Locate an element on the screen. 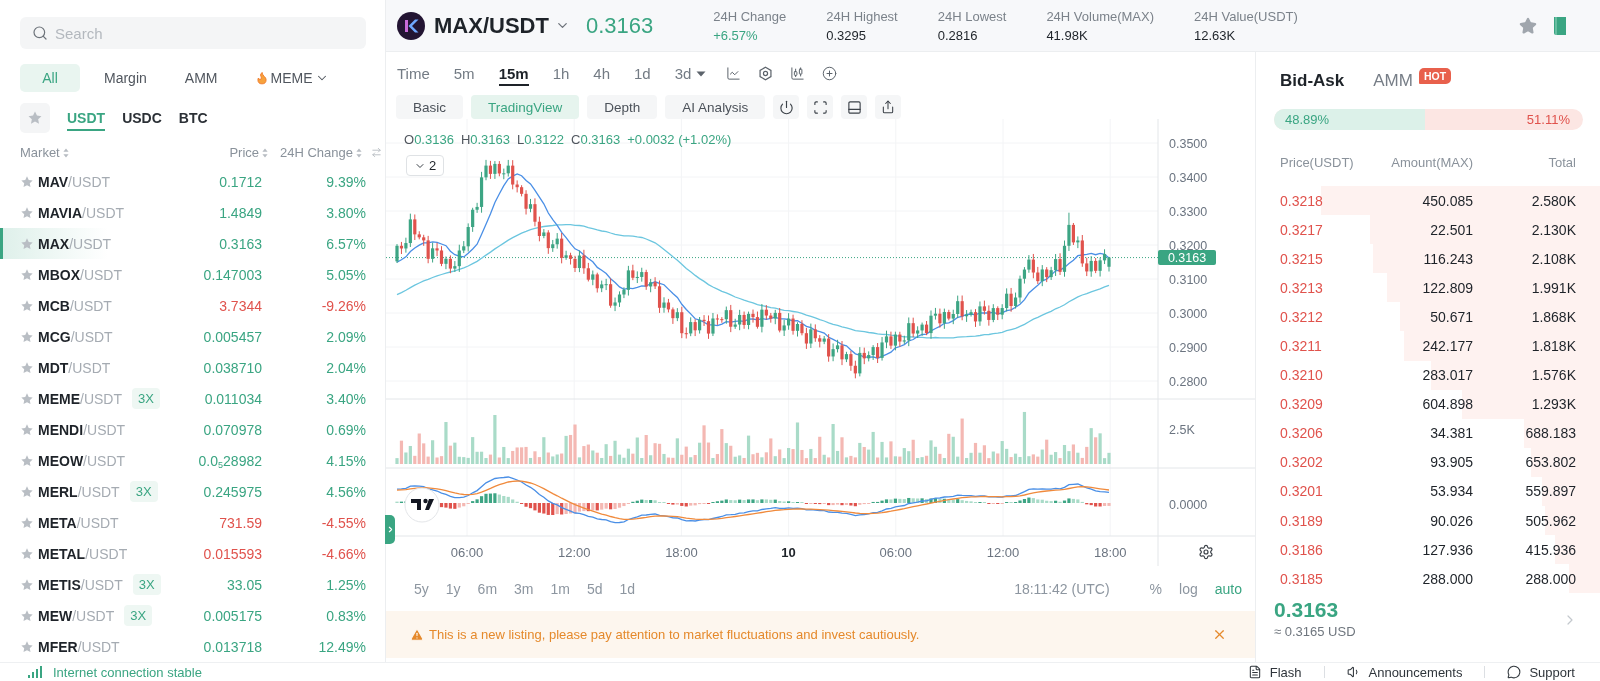 The width and height of the screenshot is (1600, 681). panel-toggle-handle is located at coordinates (390, 529).